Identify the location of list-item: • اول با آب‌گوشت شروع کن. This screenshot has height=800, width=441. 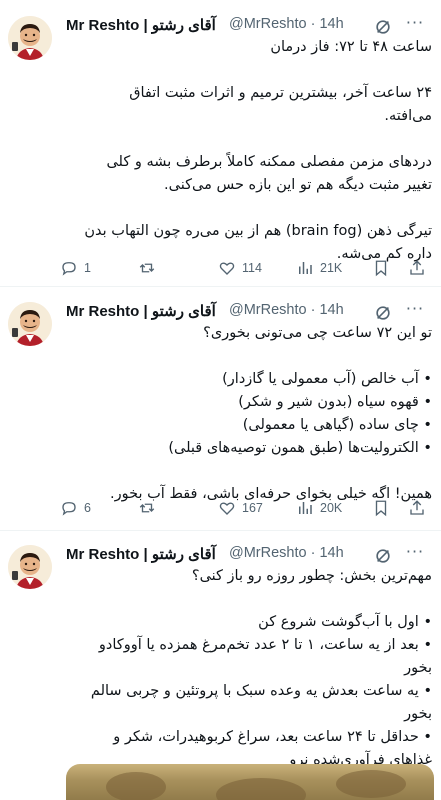
(345, 622).